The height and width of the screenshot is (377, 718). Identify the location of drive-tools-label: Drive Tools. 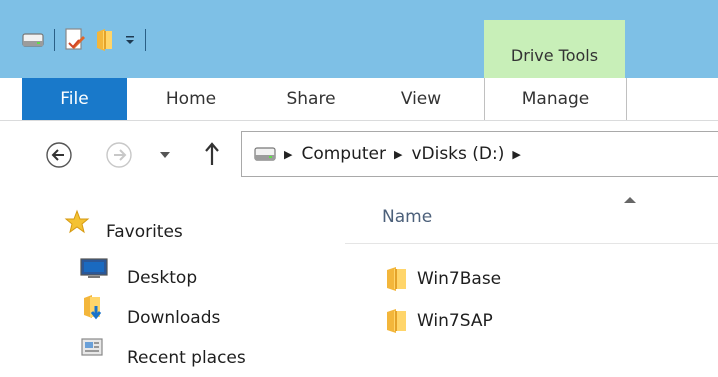
(554, 55).